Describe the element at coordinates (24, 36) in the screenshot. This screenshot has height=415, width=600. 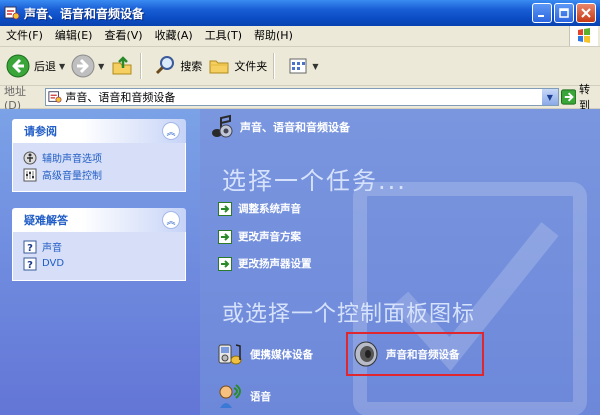
I see `menu-file: 文件(F)` at that location.